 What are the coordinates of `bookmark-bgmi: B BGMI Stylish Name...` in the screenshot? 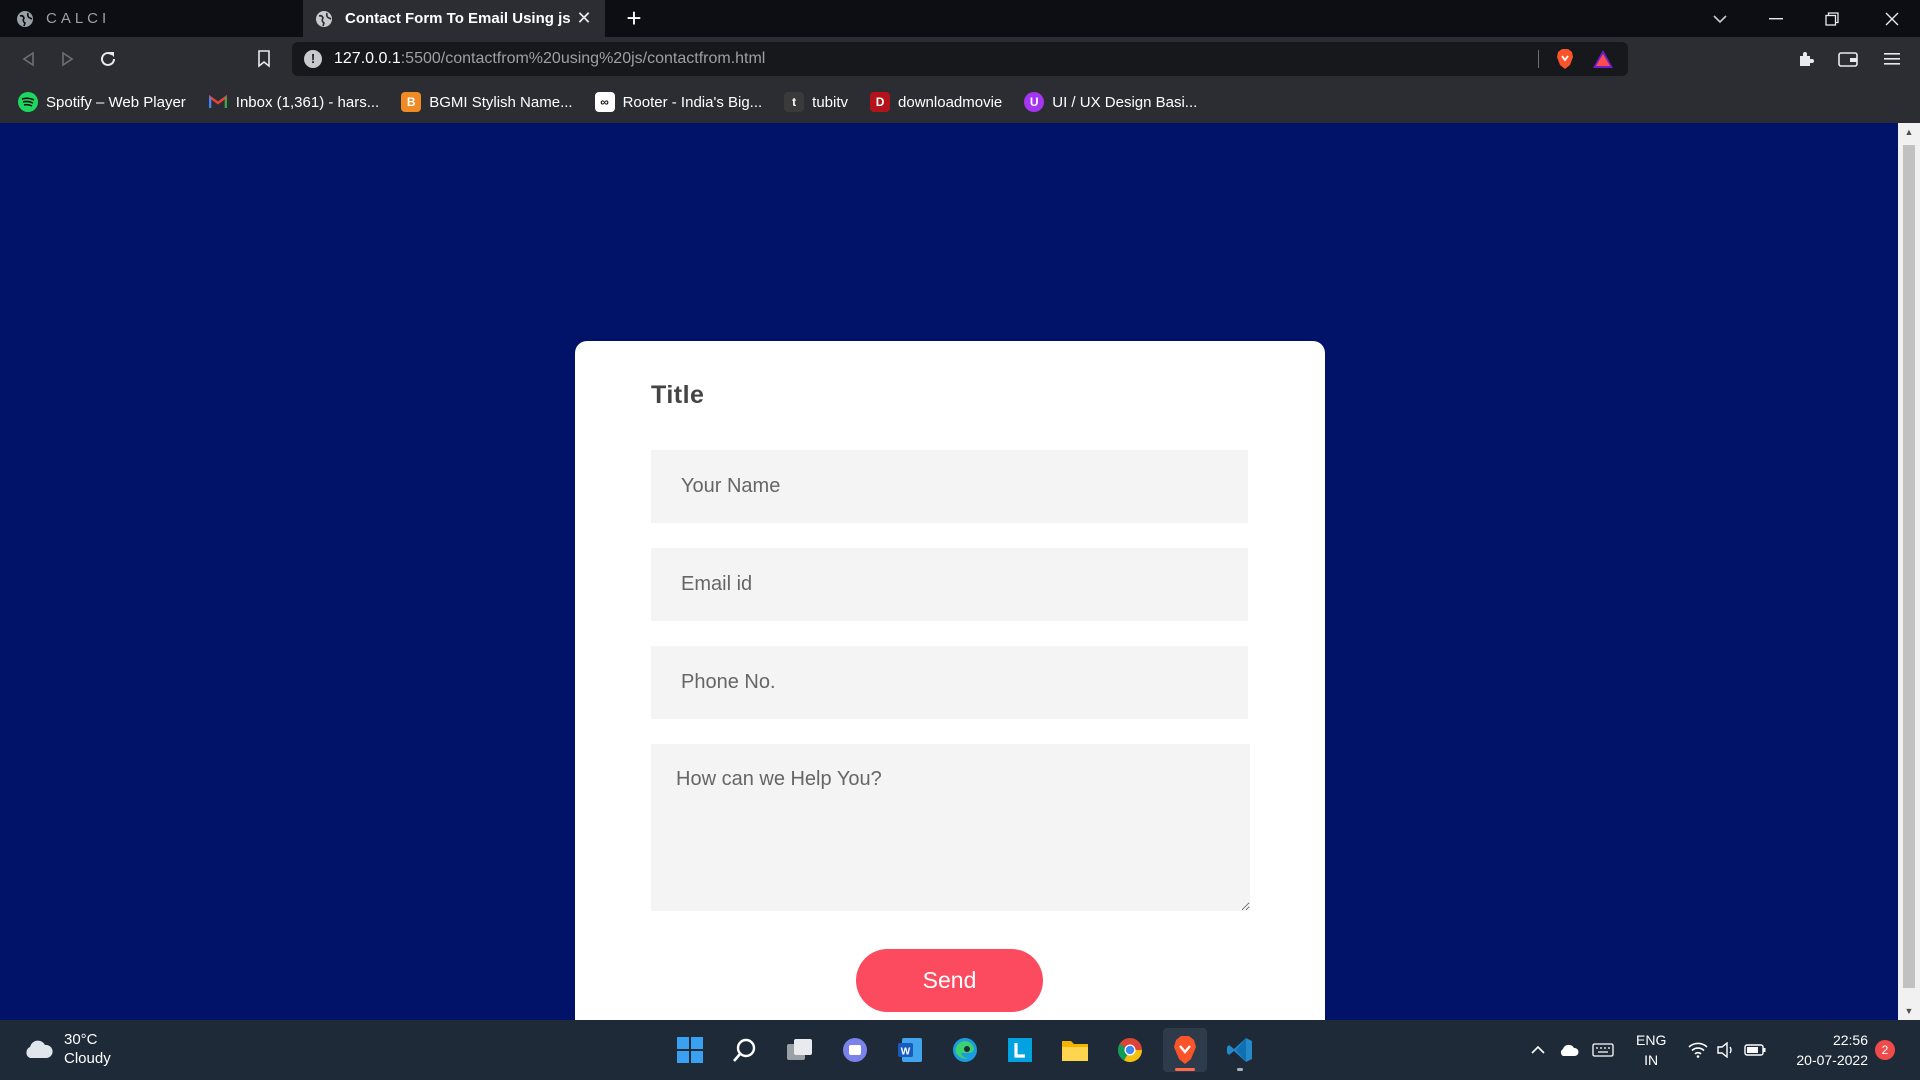 It's located at (487, 102).